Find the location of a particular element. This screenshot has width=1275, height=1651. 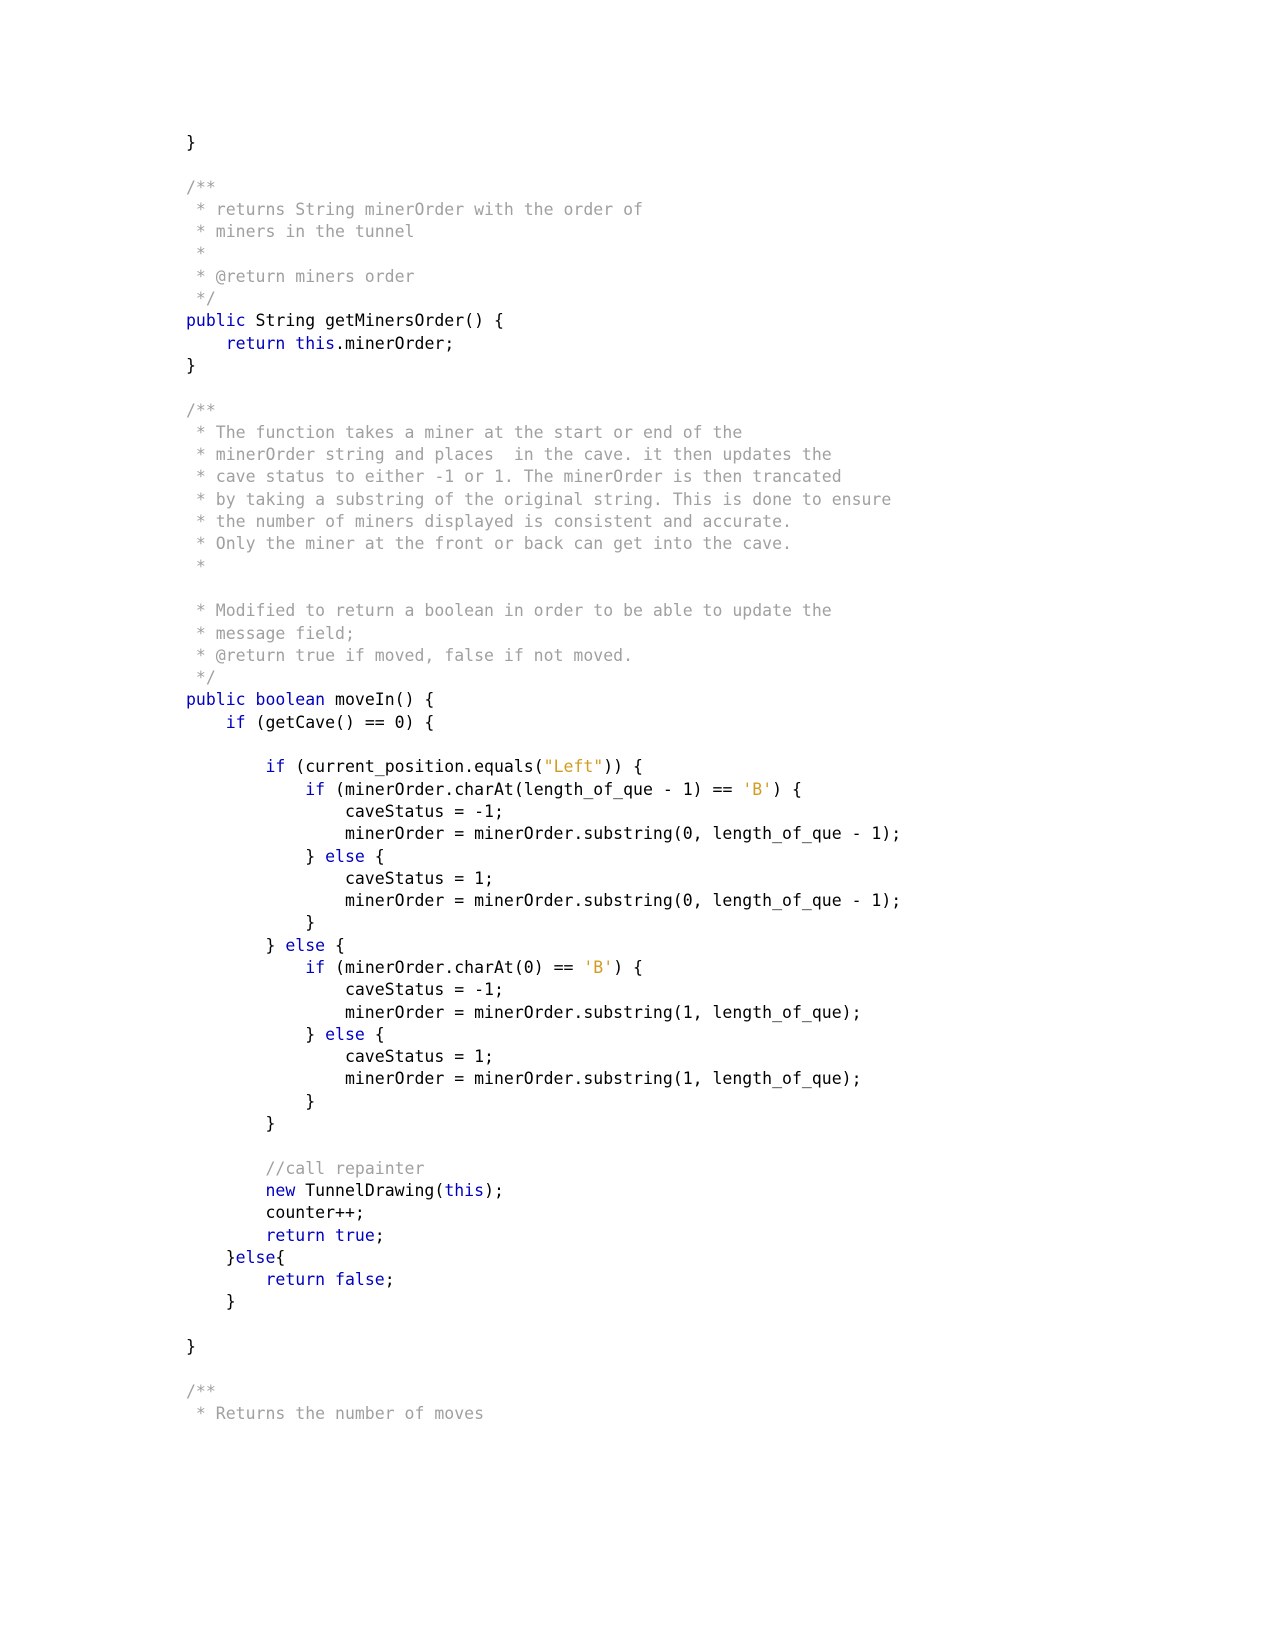

code-token-kw: public is located at coordinates (216, 321).